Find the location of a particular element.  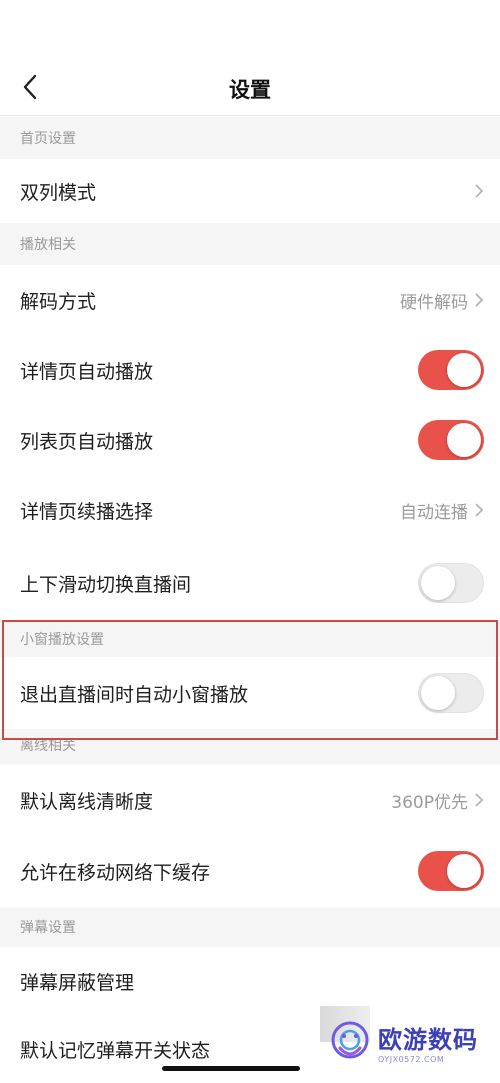

watermark-text: 欧游数码 is located at coordinates (428, 1039).